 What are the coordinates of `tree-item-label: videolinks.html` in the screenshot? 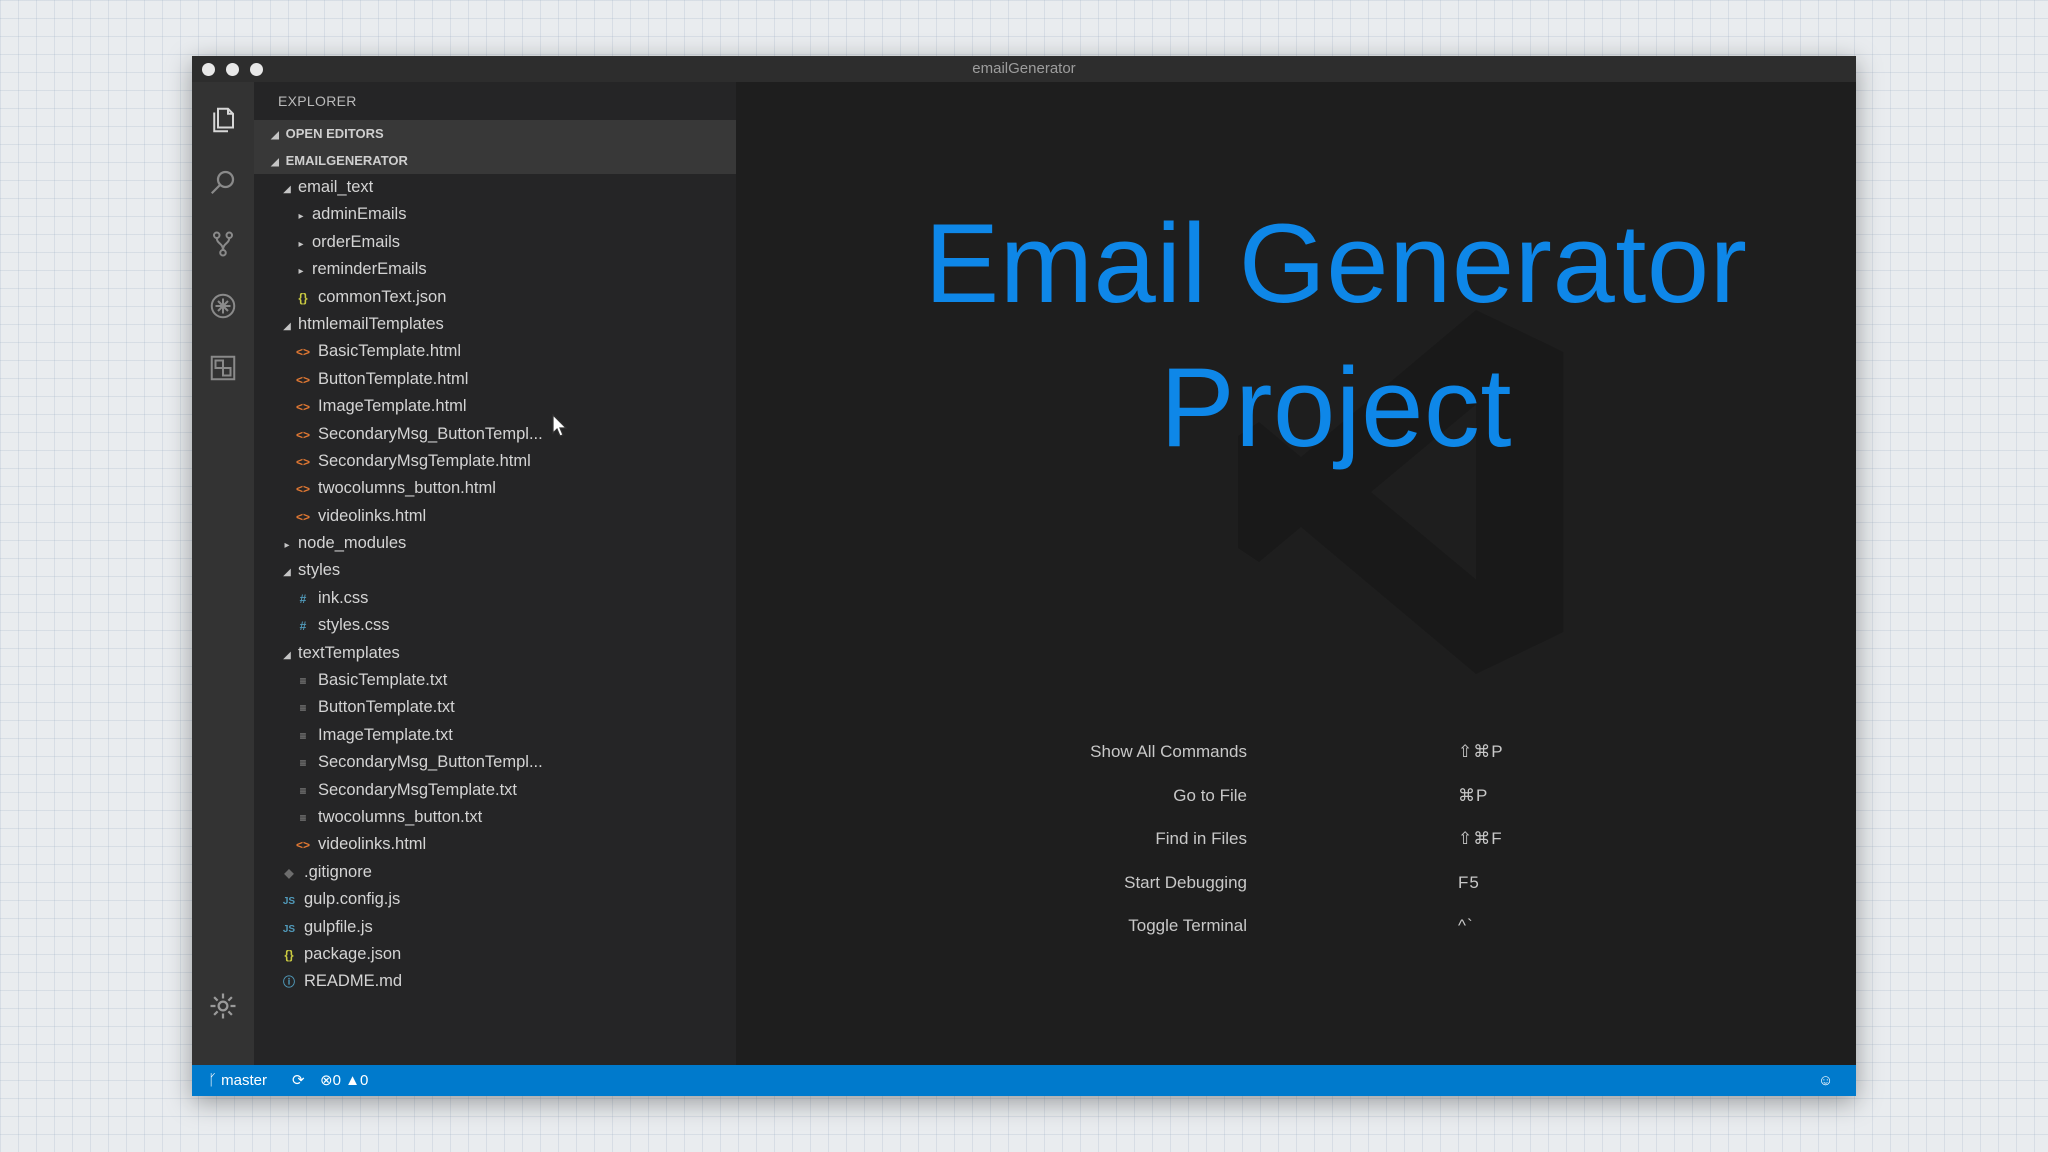 It's located at (372, 515).